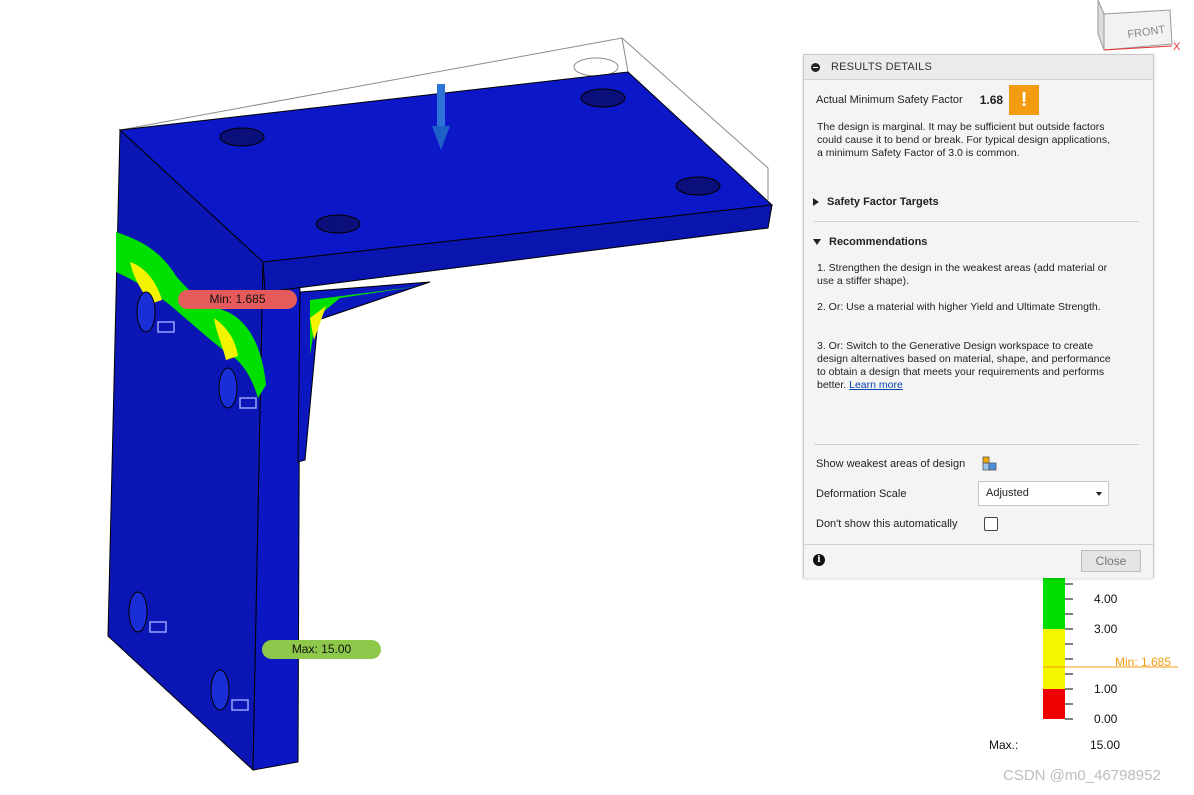 This screenshot has height=795, width=1194. I want to click on show-weakest-areas-icon, so click(989, 463).